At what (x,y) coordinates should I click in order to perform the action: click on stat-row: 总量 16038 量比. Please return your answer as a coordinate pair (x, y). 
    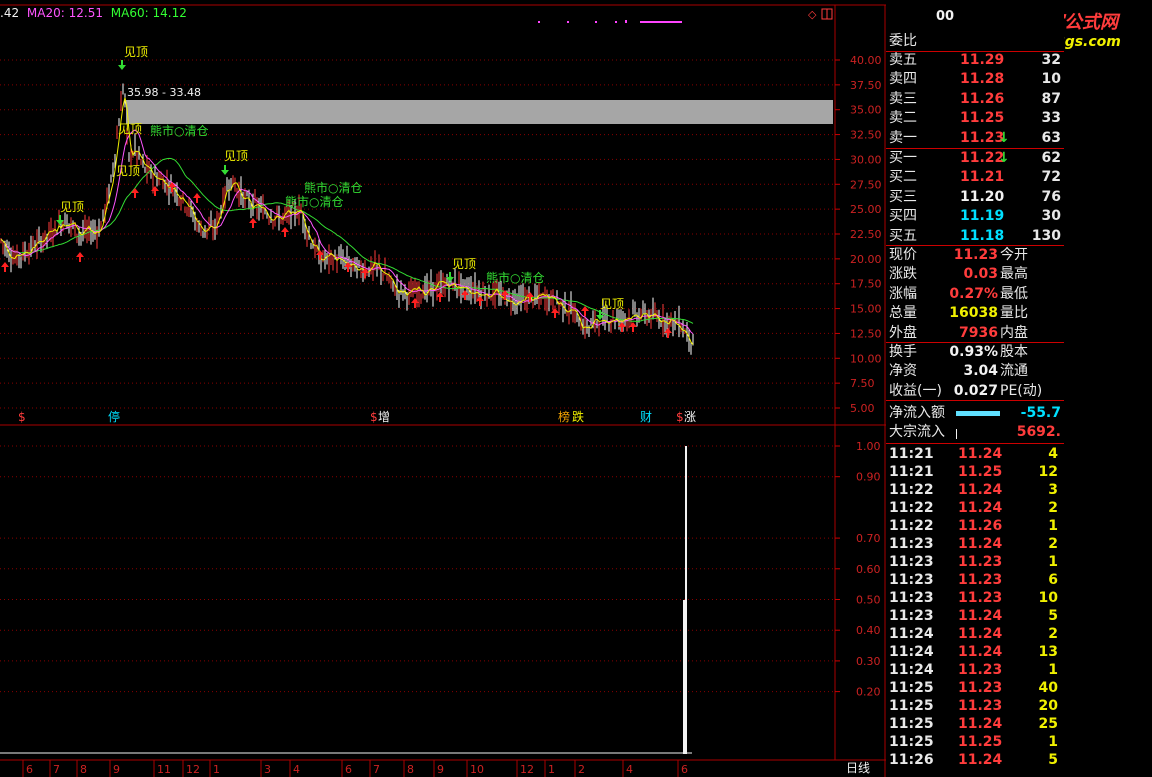
    Looking at the image, I should click on (975, 313).